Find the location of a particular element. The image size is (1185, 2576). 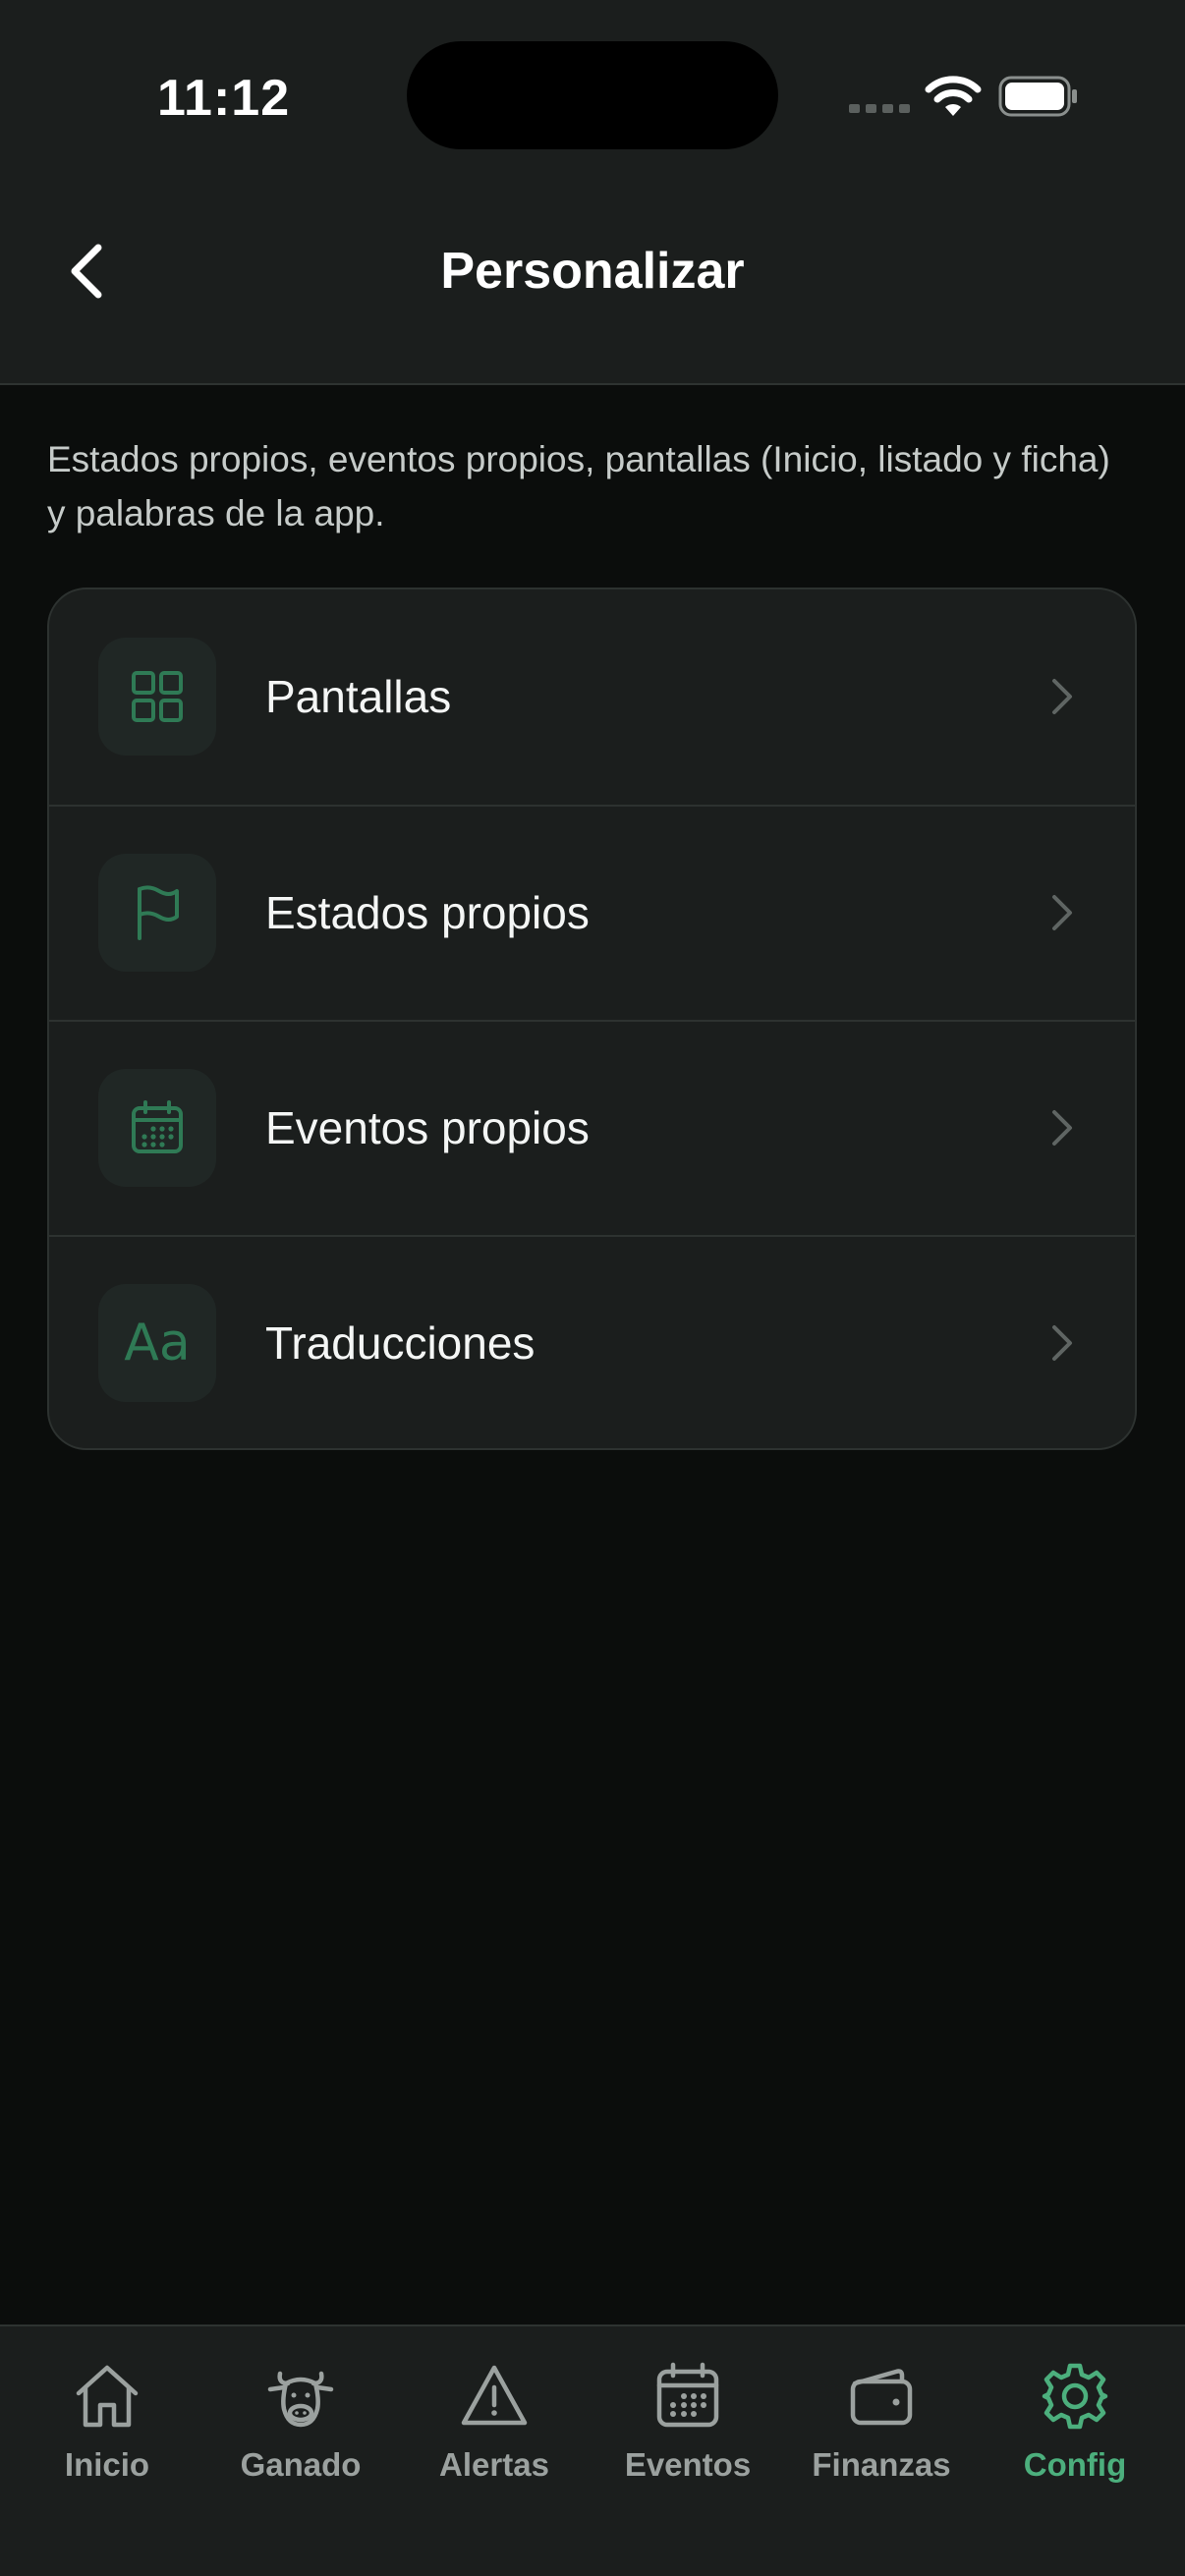

wifi-icon is located at coordinates (954, 96).